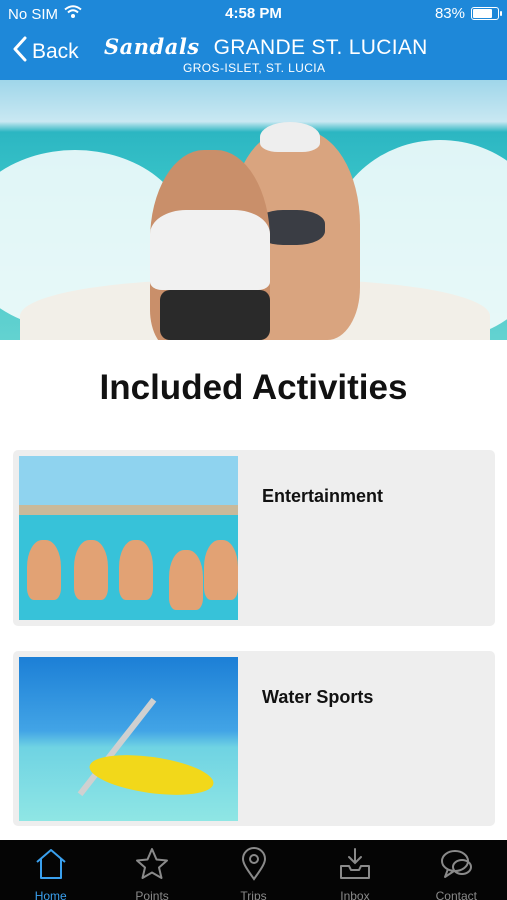  I want to click on water-sports-image, so click(128, 739).